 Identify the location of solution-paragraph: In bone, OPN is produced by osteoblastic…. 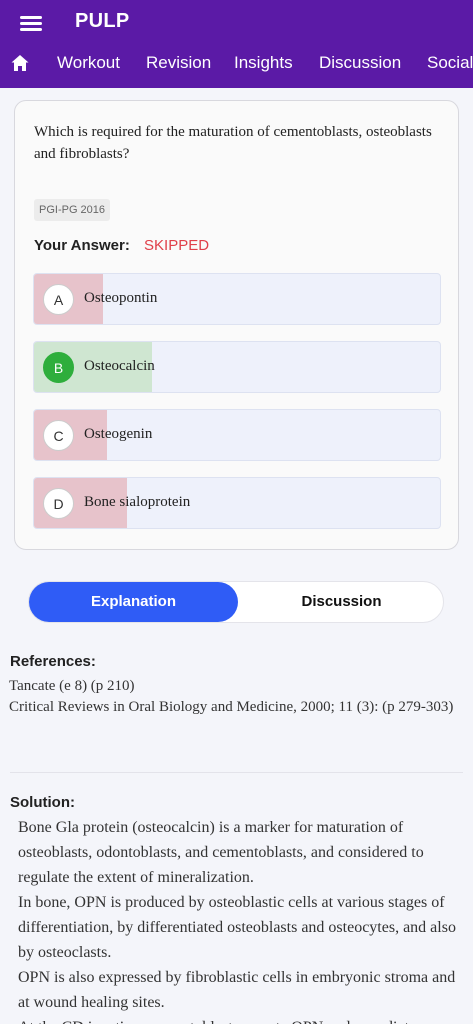
(237, 927).